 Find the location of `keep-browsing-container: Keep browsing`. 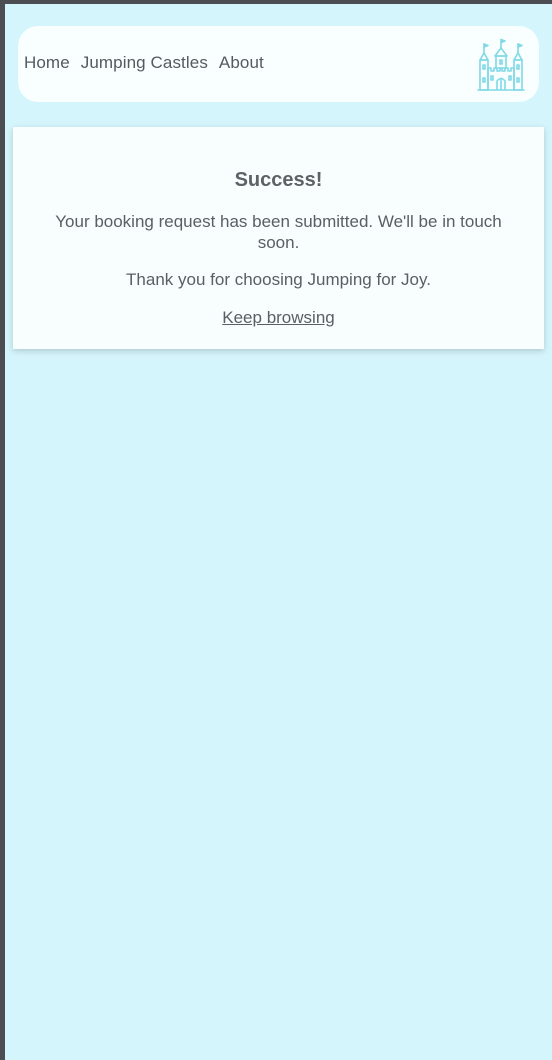

keep-browsing-container: Keep browsing is located at coordinates (278, 317).